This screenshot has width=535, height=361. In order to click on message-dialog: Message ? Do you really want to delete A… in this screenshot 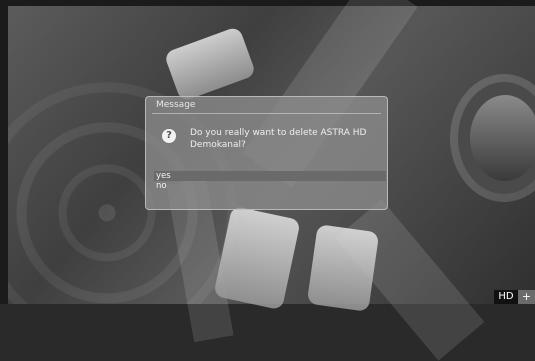, I will do `click(266, 153)`.